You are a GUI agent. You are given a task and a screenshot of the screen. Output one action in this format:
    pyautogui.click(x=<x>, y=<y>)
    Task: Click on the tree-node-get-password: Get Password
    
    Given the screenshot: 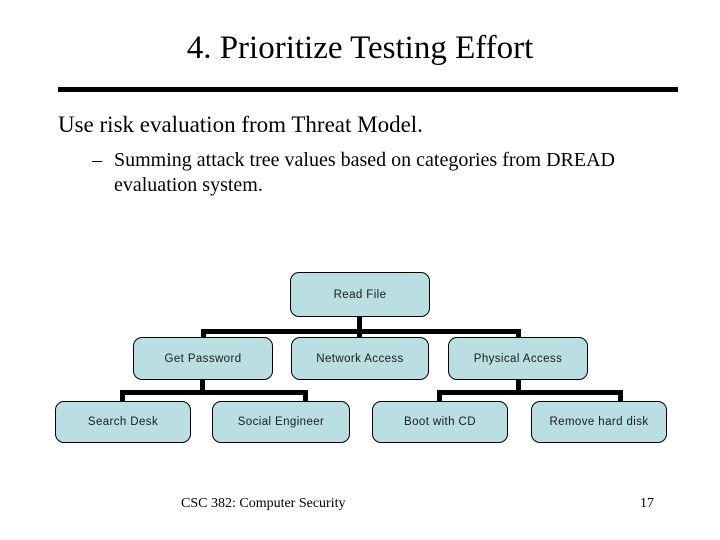 What is the action you would take?
    pyautogui.click(x=203, y=358)
    